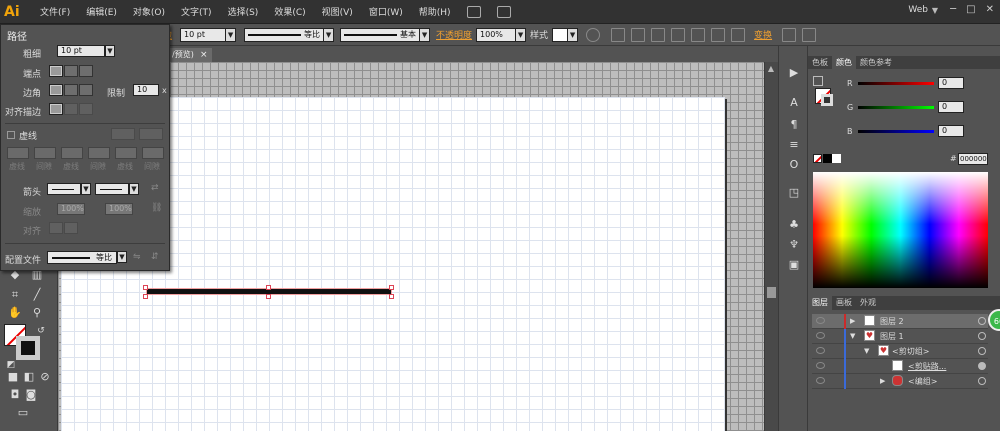 The height and width of the screenshot is (431, 1000). What do you see at coordinates (82, 257) in the screenshot?
I see `profile-select: 等比` at bounding box center [82, 257].